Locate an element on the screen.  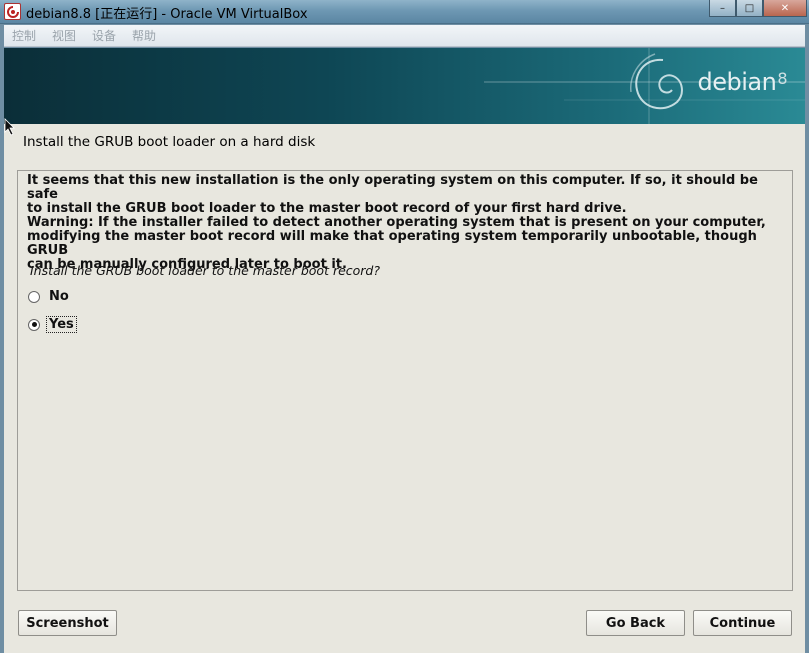
go-back-button: Go Back is located at coordinates (635, 623).